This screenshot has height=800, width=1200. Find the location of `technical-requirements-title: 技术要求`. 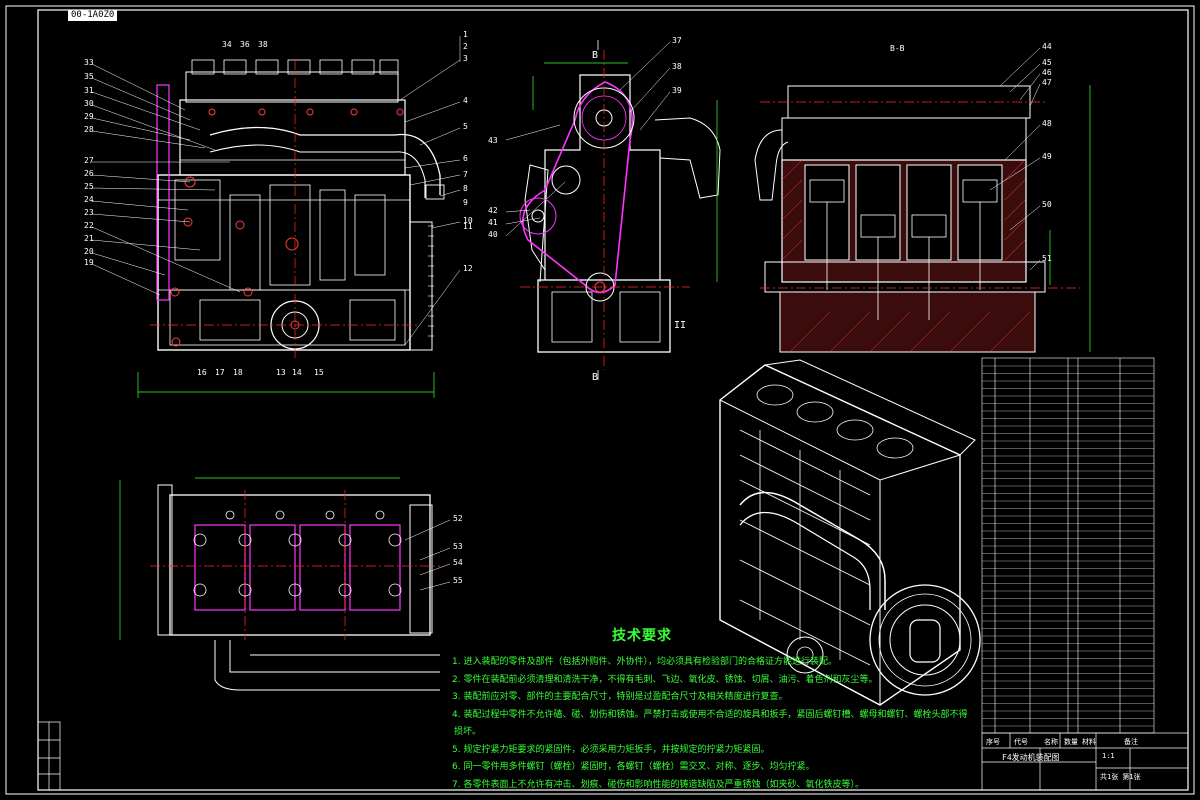

technical-requirements-title: 技术要求 is located at coordinates (642, 636).